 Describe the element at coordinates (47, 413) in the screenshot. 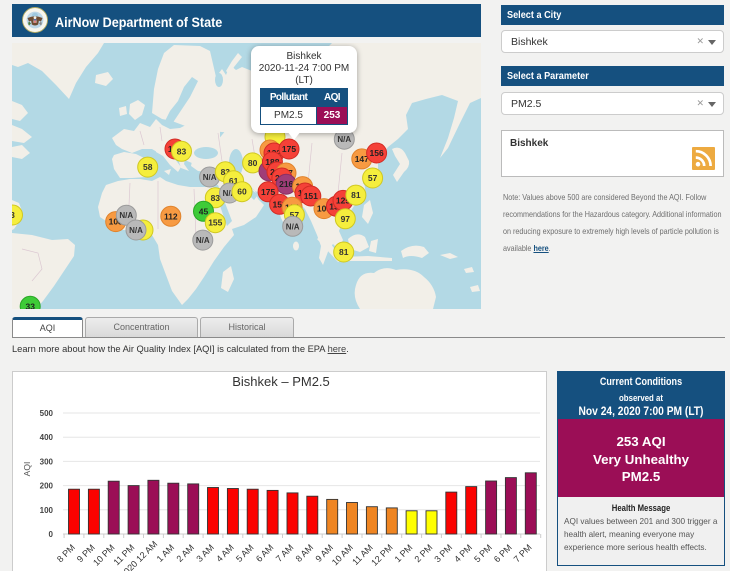

I see `svg-text: 500` at that location.